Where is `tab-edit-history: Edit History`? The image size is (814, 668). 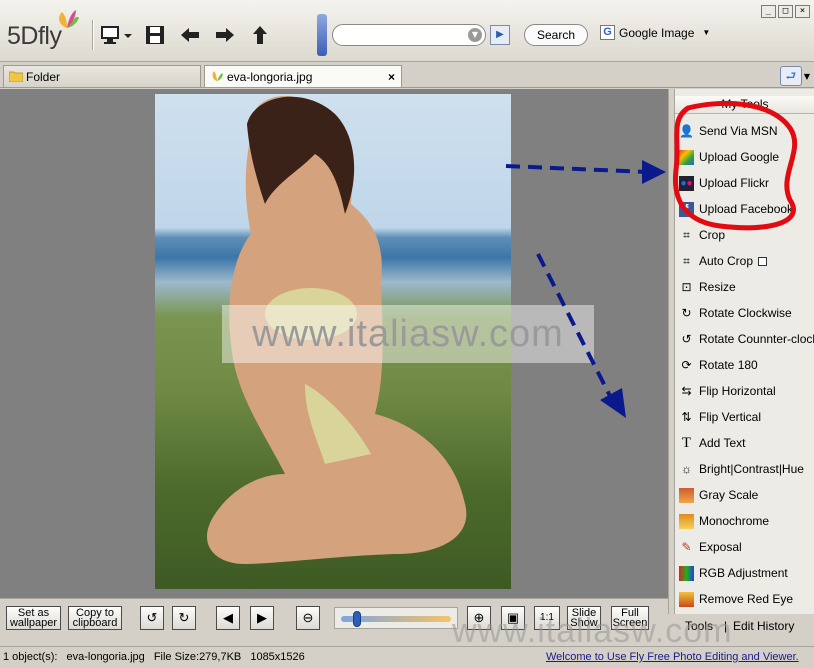
tab-edit-history: Edit History is located at coordinates (763, 626).